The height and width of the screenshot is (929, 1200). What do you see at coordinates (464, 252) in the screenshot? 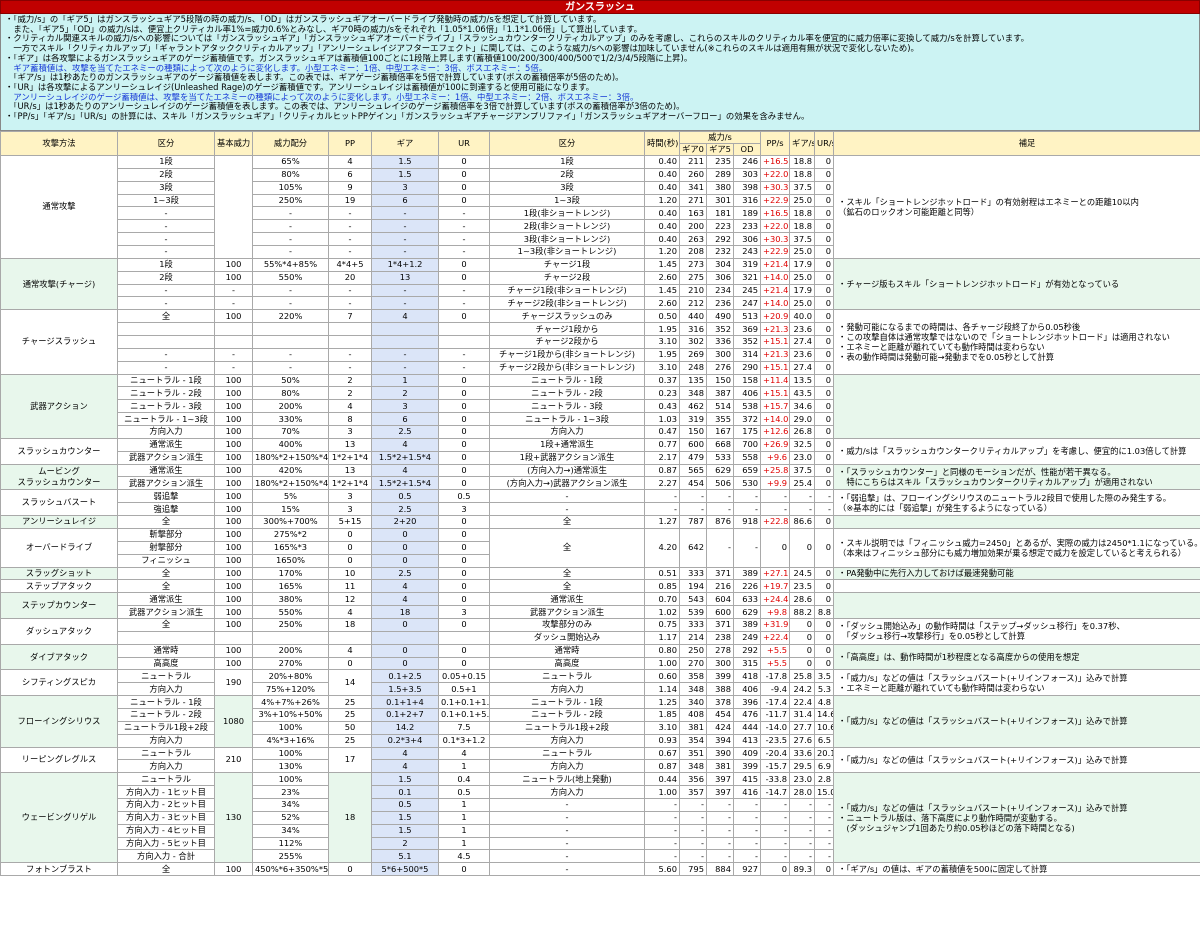
I see `ur-cell: -` at bounding box center [464, 252].